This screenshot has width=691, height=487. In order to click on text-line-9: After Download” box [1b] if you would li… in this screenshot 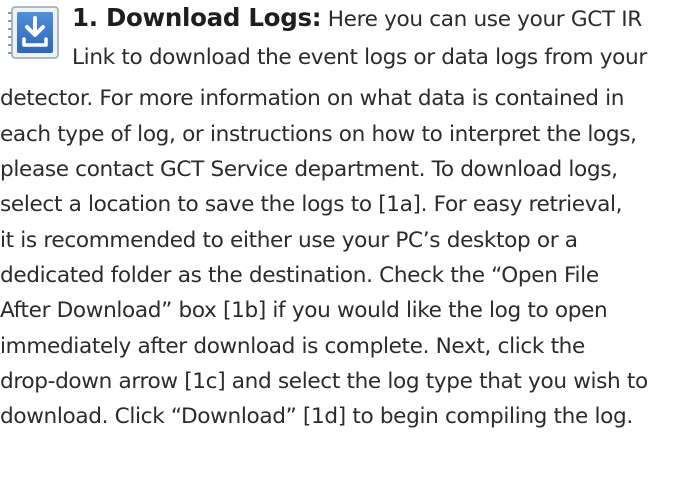, I will do `click(304, 310)`.